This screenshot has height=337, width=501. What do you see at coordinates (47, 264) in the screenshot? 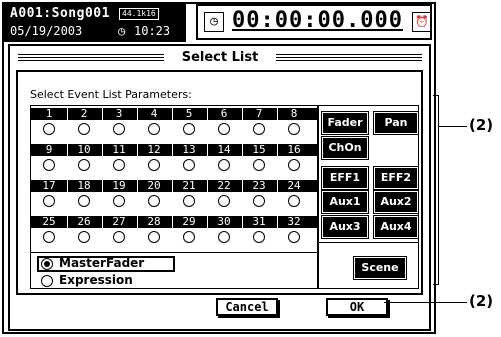
I see `radio-selected-dot` at bounding box center [47, 264].